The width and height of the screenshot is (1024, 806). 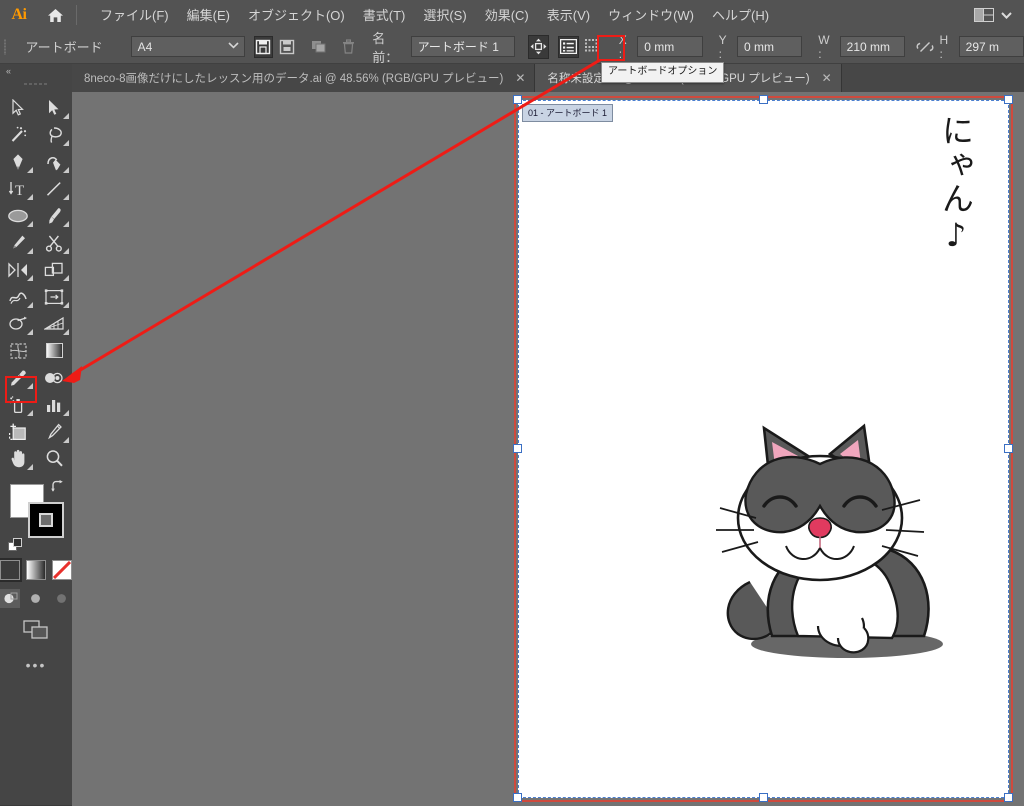 I want to click on slice-knife-icon, so click(x=54, y=431).